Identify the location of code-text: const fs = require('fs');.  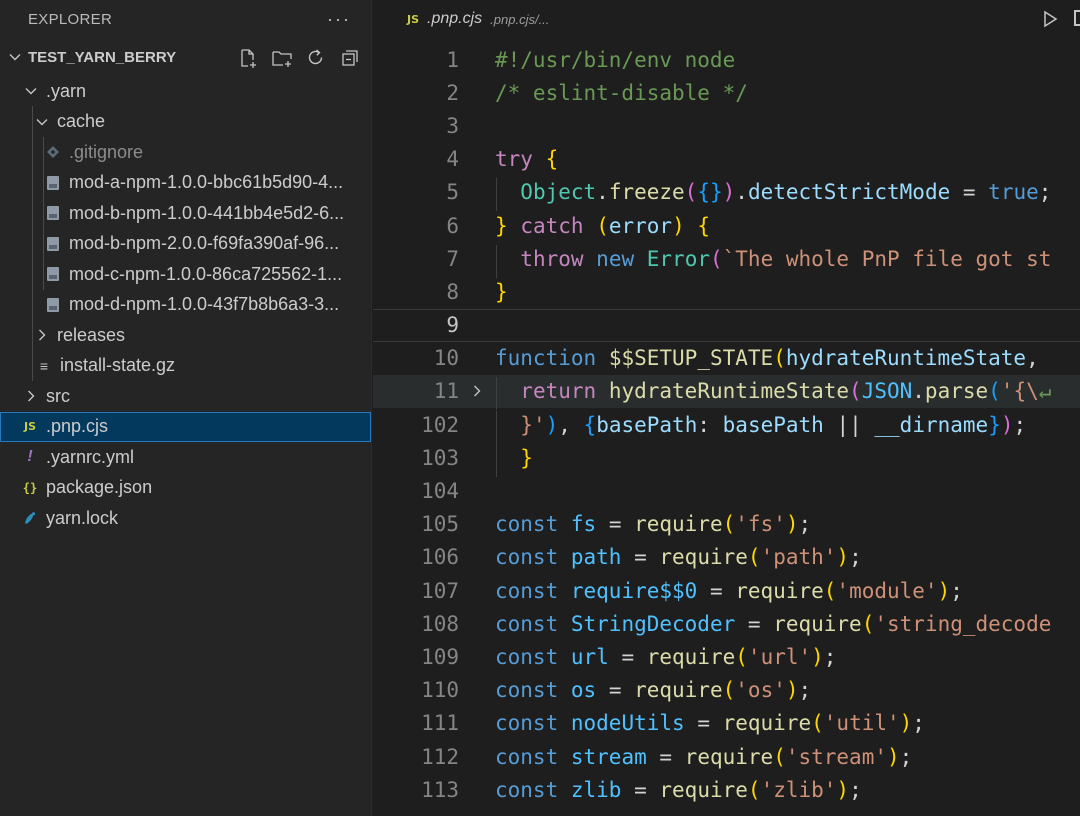
(653, 524).